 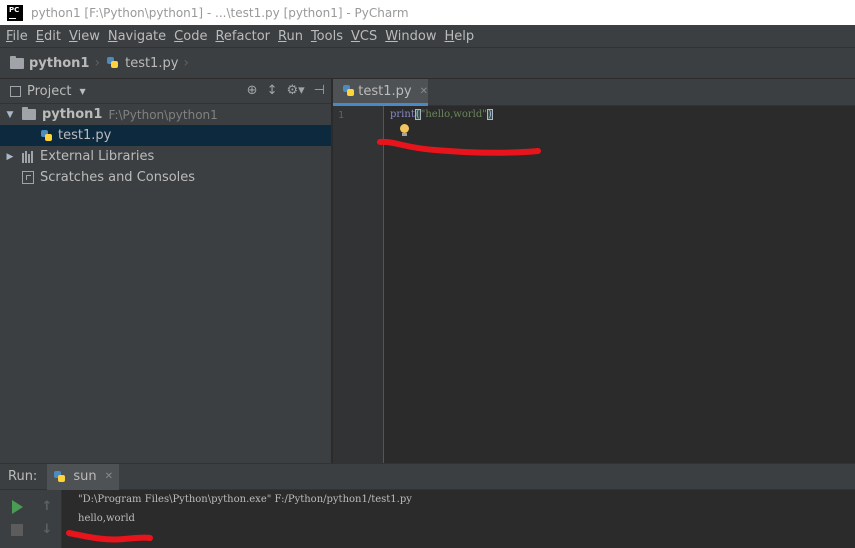 I want to click on tree-item-scratches: Scratches and Consoles, so click(x=165, y=177).